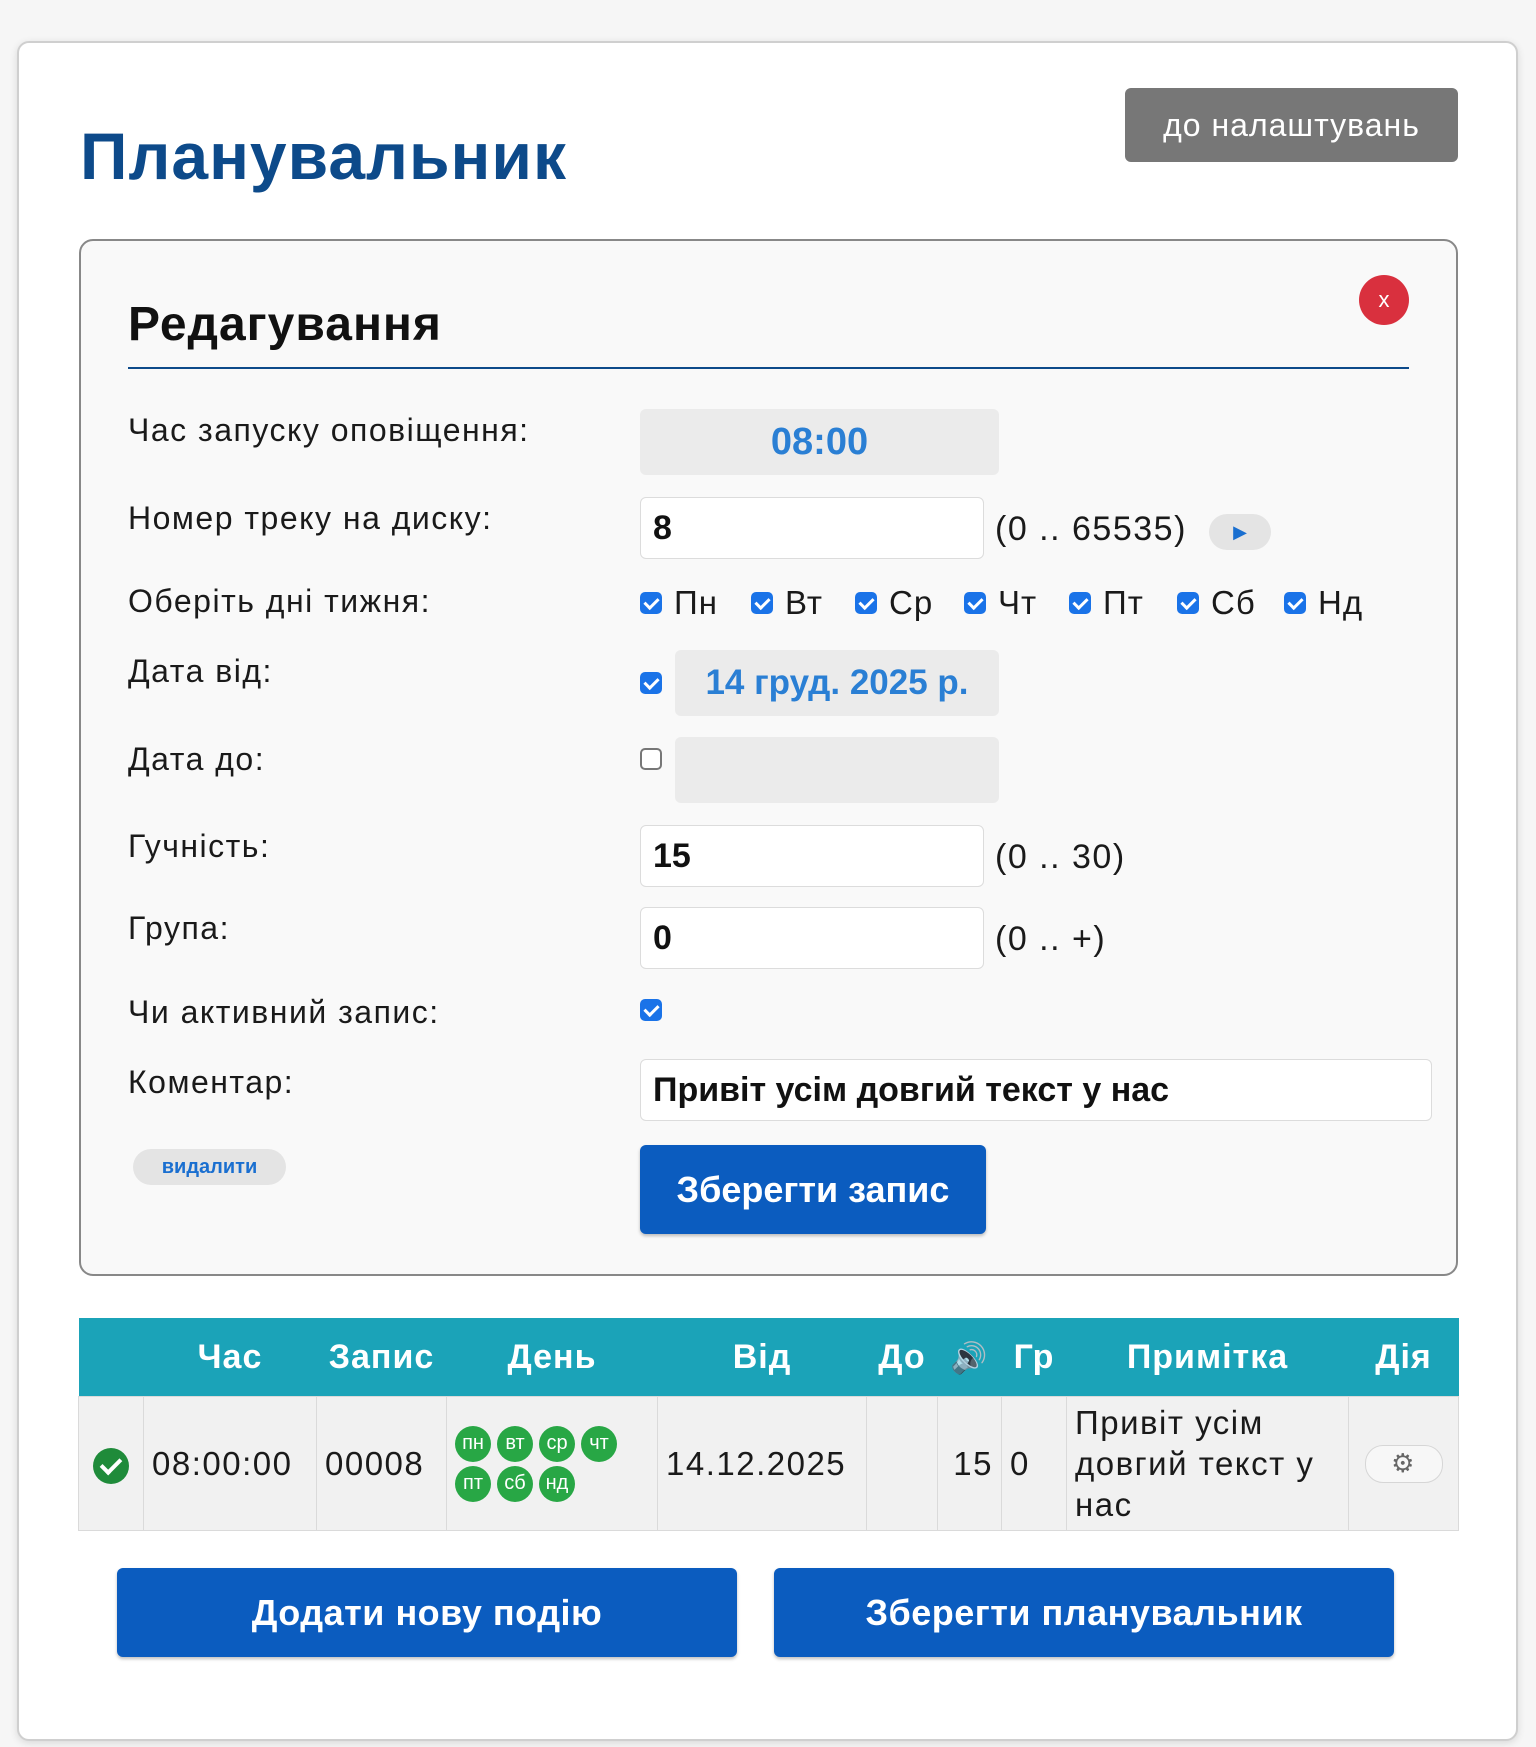 The height and width of the screenshot is (1747, 1536). What do you see at coordinates (427, 1612) in the screenshot?
I see `add-event-button: Додати нову подію` at bounding box center [427, 1612].